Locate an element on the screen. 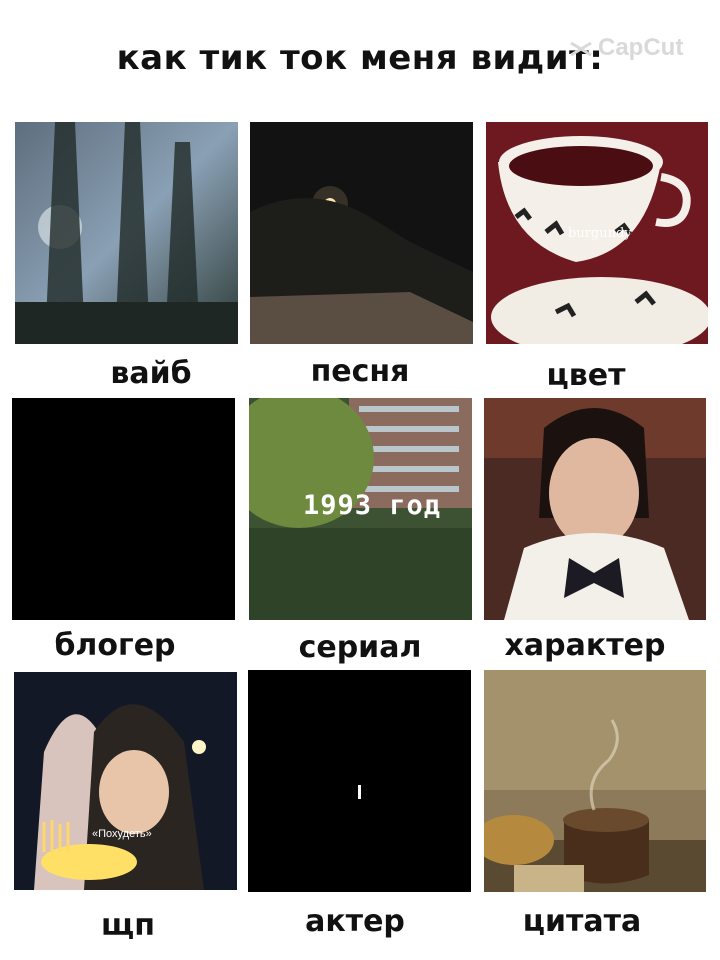  capcut-logo-icon is located at coordinates (581, 48).